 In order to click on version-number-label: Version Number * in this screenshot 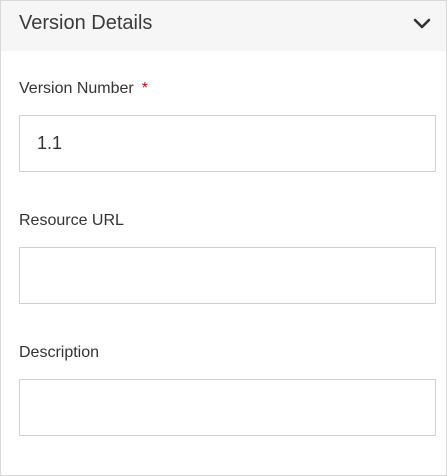, I will do `click(83, 89)`.